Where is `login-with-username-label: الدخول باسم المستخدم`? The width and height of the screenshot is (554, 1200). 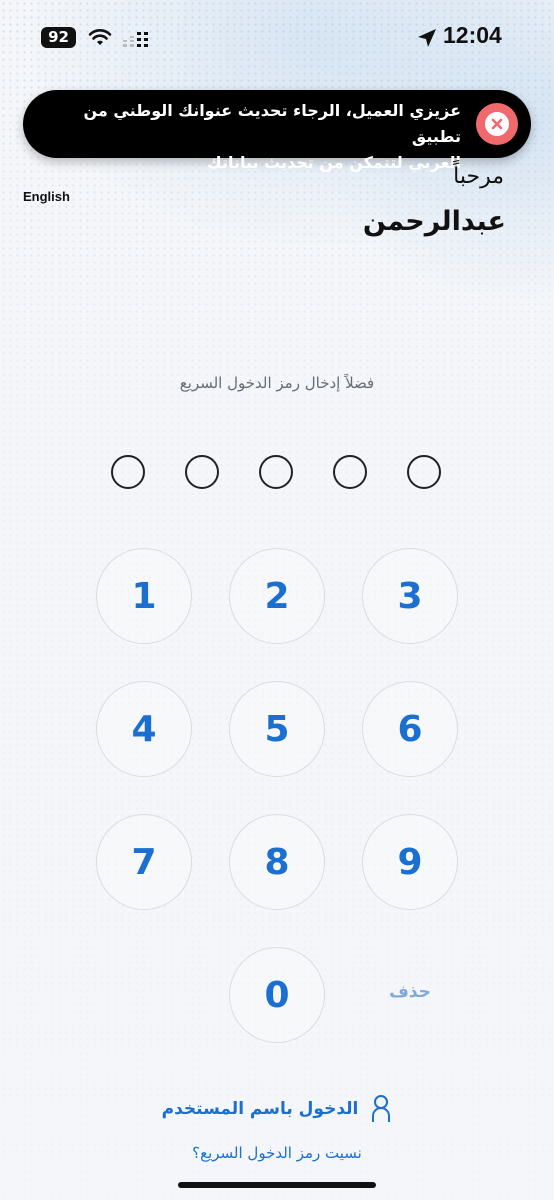 login-with-username-label: الدخول باسم المستخدم is located at coordinates (260, 1109).